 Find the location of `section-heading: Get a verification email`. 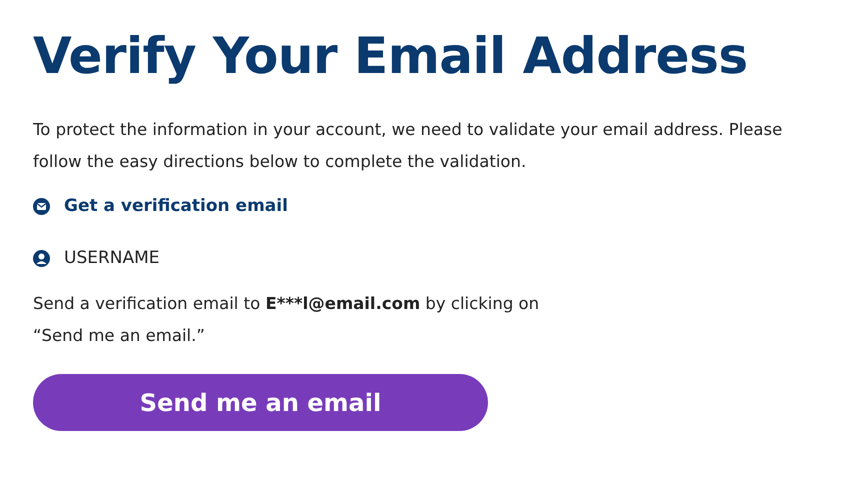

section-heading: Get a verification email is located at coordinates (176, 206).